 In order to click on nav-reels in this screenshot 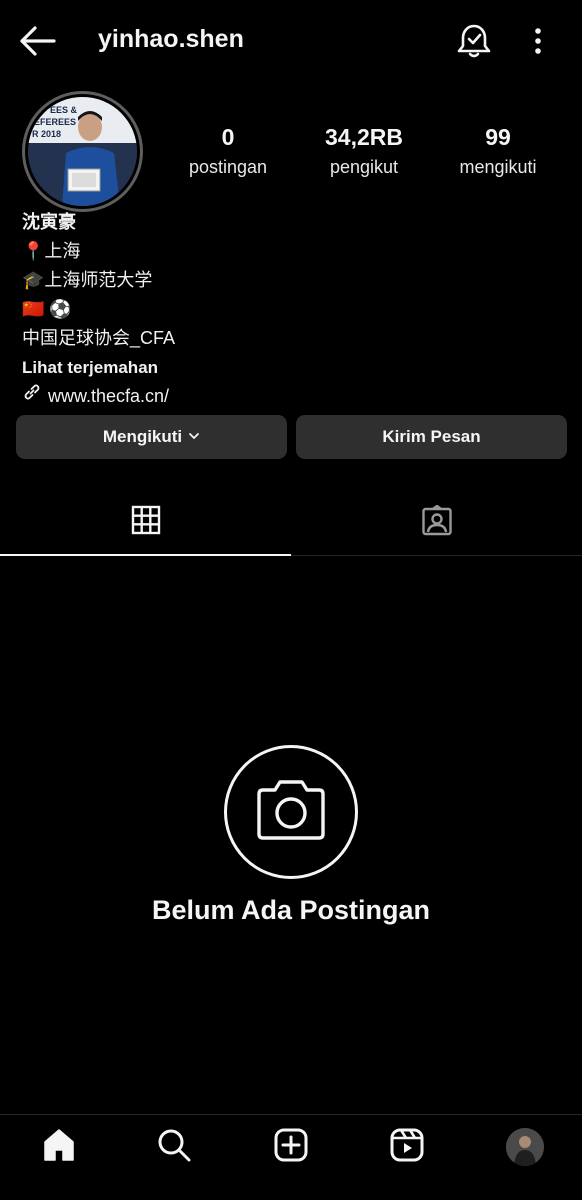, I will do `click(407, 1147)`.